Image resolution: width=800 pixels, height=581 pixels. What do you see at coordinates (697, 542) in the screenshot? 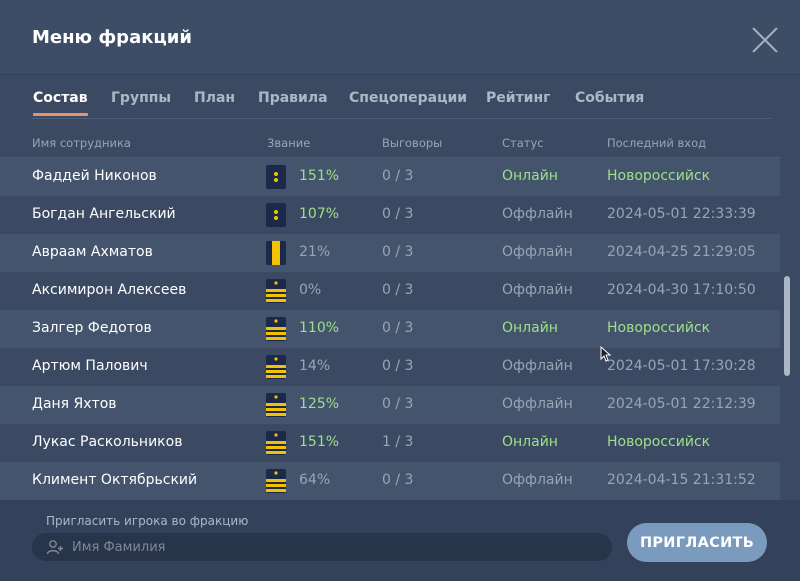
I see `invite-button: ПРИГЛАСИТЬ` at bounding box center [697, 542].